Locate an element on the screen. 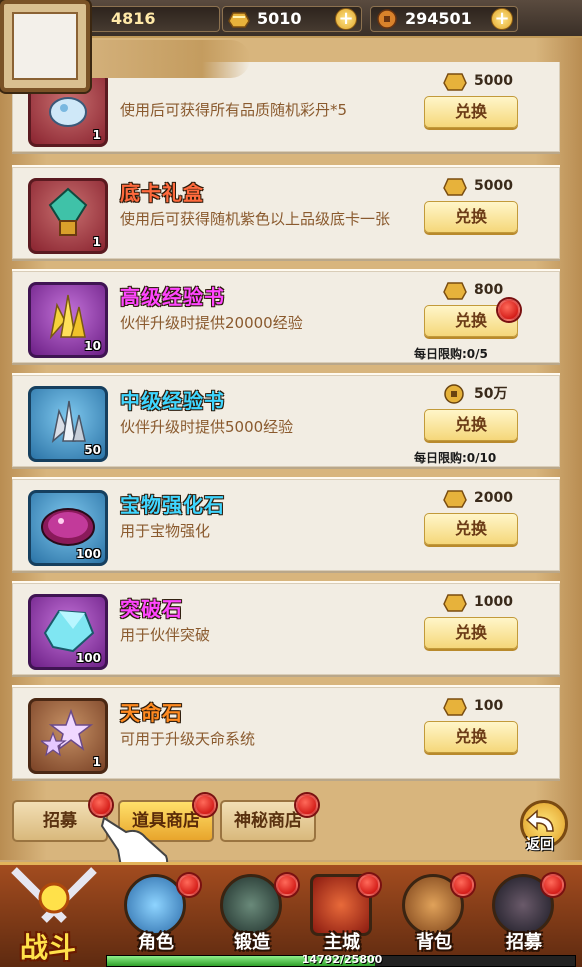  daily-limit: 每日限购:0/5 is located at coordinates (451, 354).